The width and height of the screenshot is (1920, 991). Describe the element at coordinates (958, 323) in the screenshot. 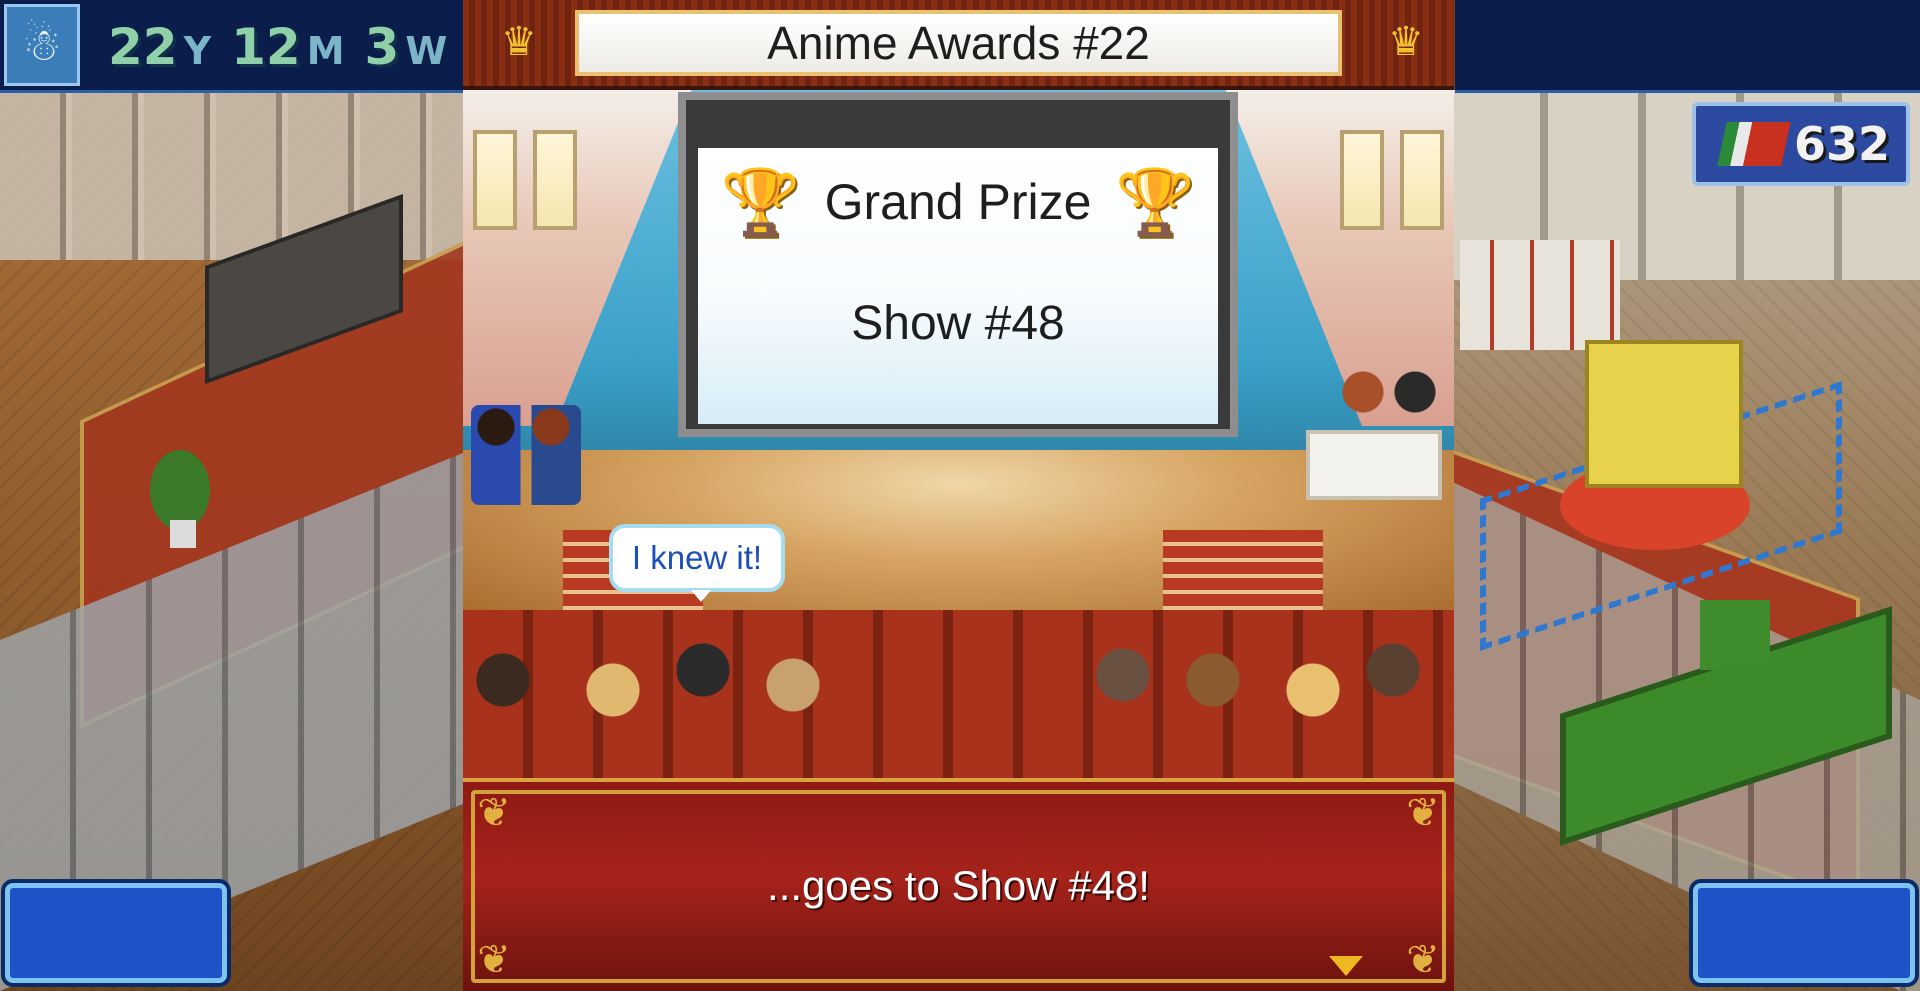

I see `winner-name: Show #48` at that location.